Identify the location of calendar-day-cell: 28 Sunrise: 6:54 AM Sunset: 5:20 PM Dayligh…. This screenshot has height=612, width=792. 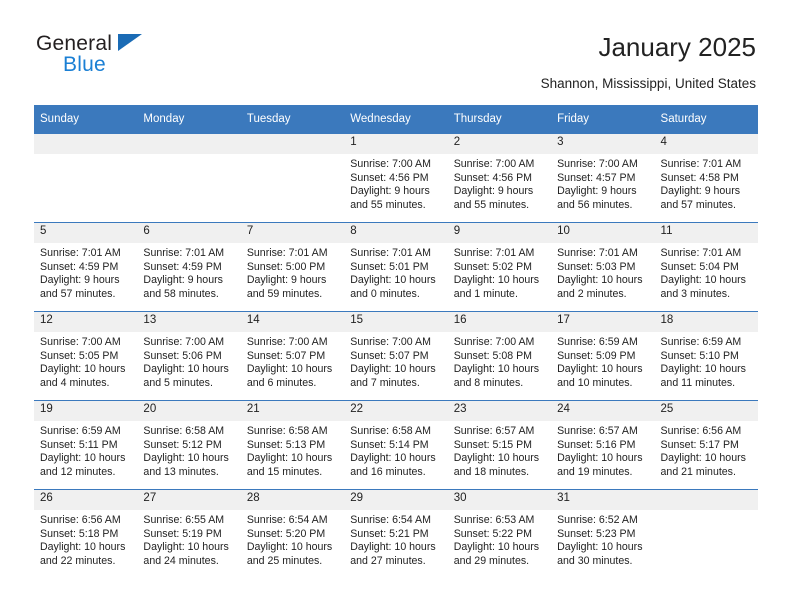
(292, 533).